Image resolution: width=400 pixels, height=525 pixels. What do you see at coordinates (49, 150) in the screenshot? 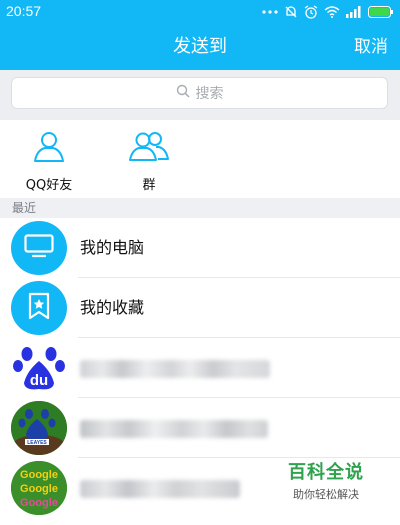
I see `single-user-icon` at bounding box center [49, 150].